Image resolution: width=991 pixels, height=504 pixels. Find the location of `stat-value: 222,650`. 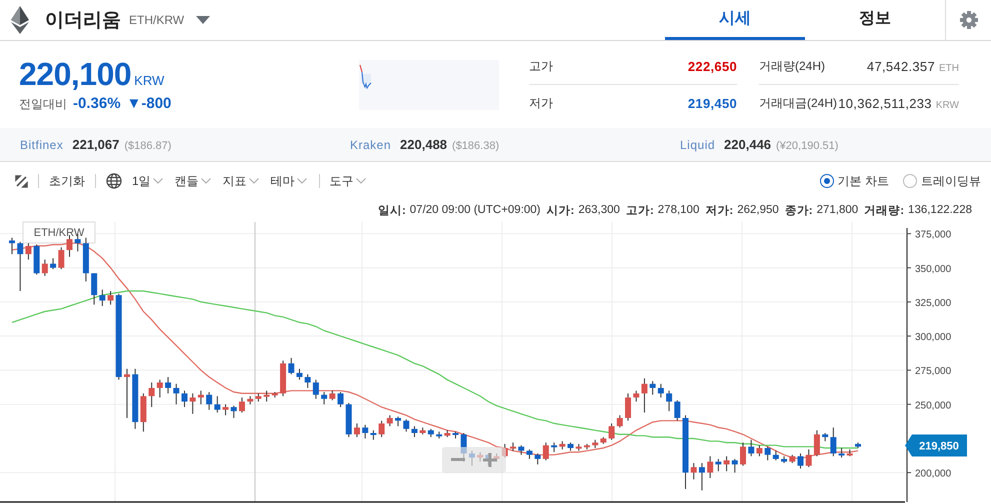

stat-value: 222,650 is located at coordinates (712, 66).